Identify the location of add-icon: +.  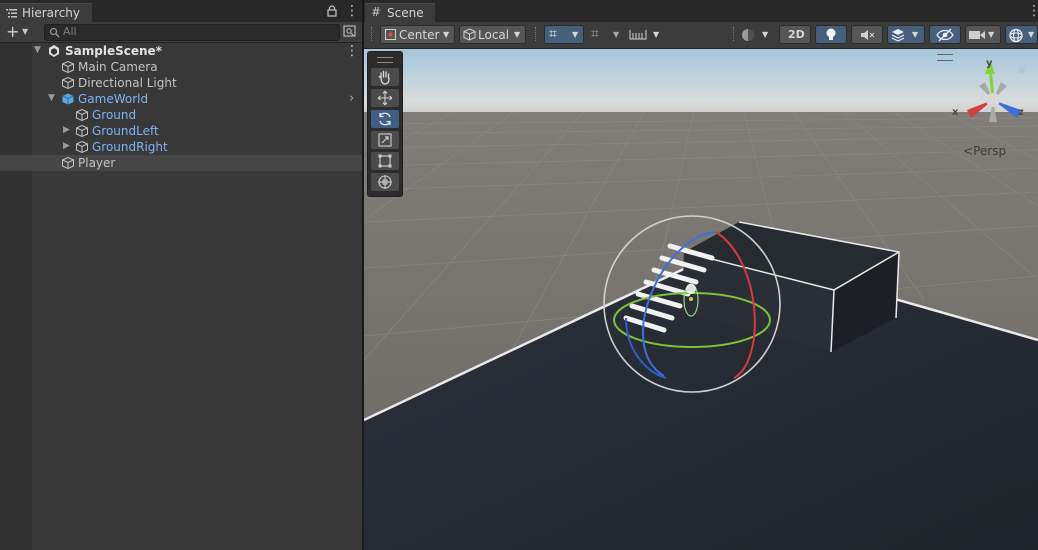
(12, 31).